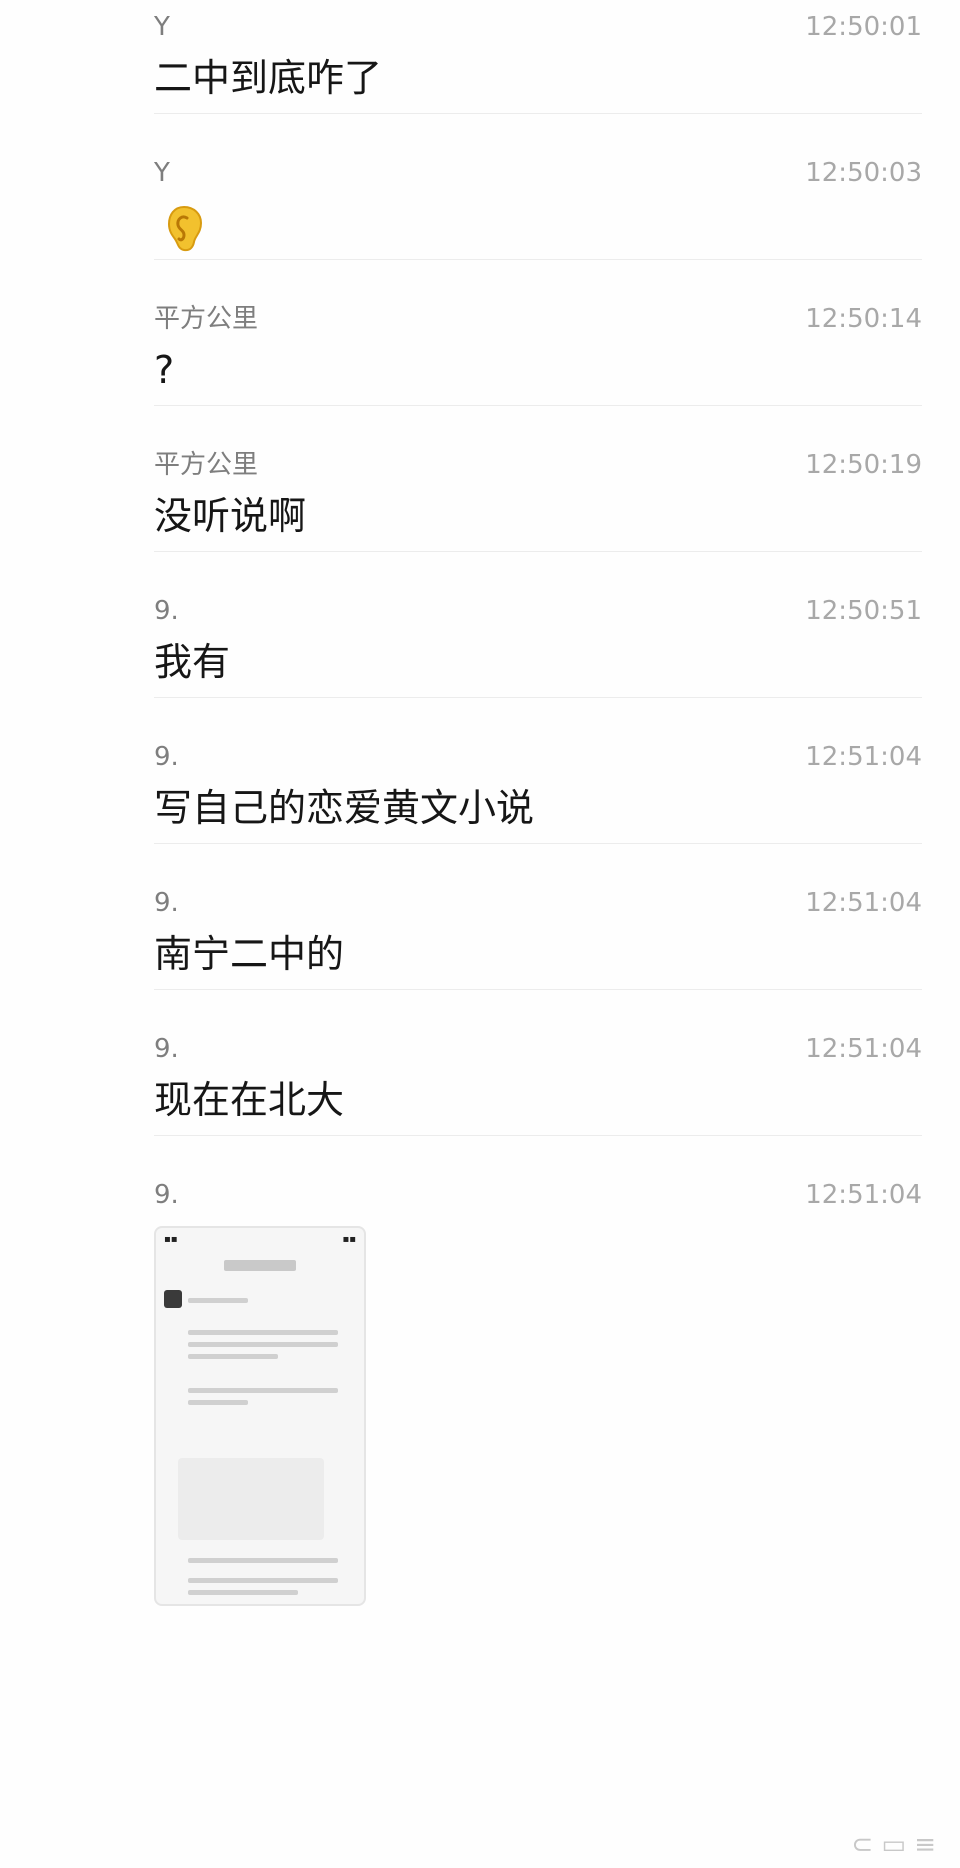  What do you see at coordinates (173, 1299) in the screenshot?
I see `thumbnail-avatar` at bounding box center [173, 1299].